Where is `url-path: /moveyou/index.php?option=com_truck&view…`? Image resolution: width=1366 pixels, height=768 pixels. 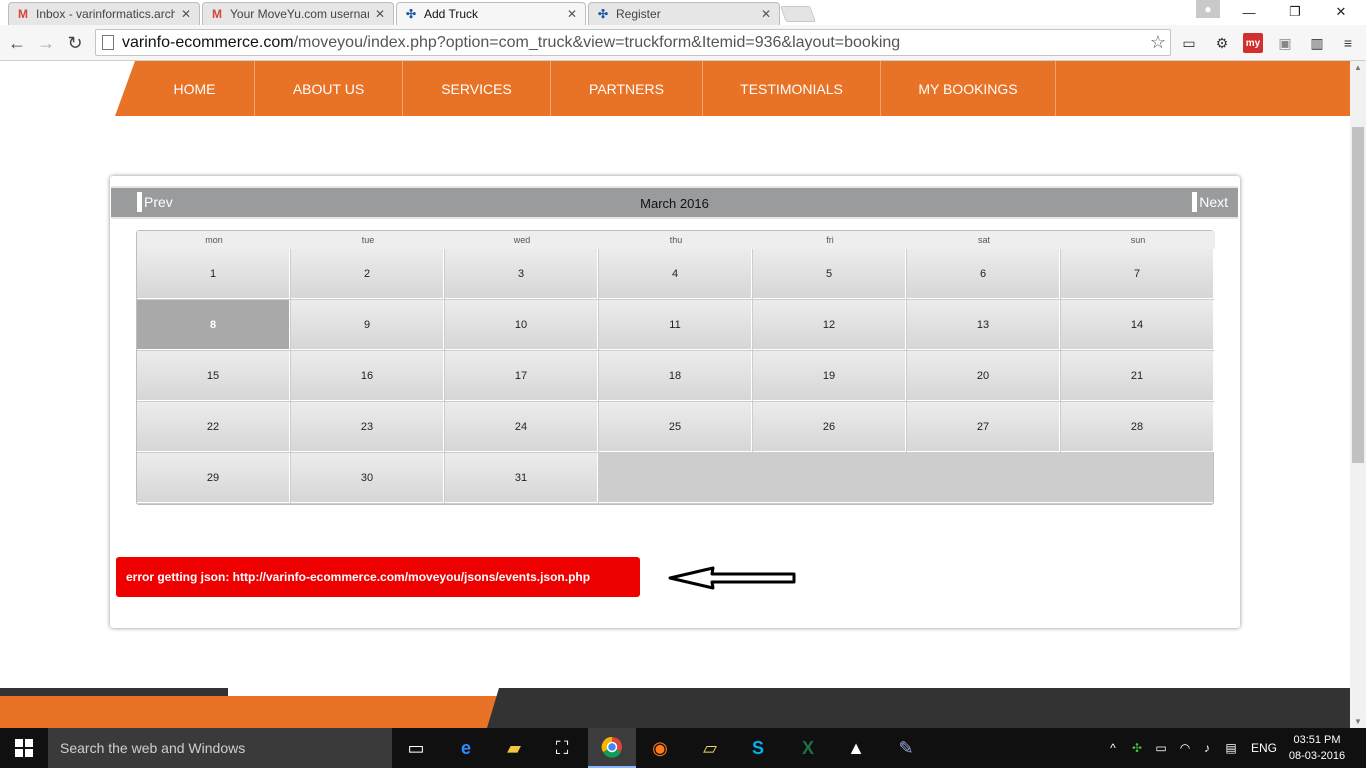 url-path: /moveyou/index.php?option=com_truck&view… is located at coordinates (597, 42).